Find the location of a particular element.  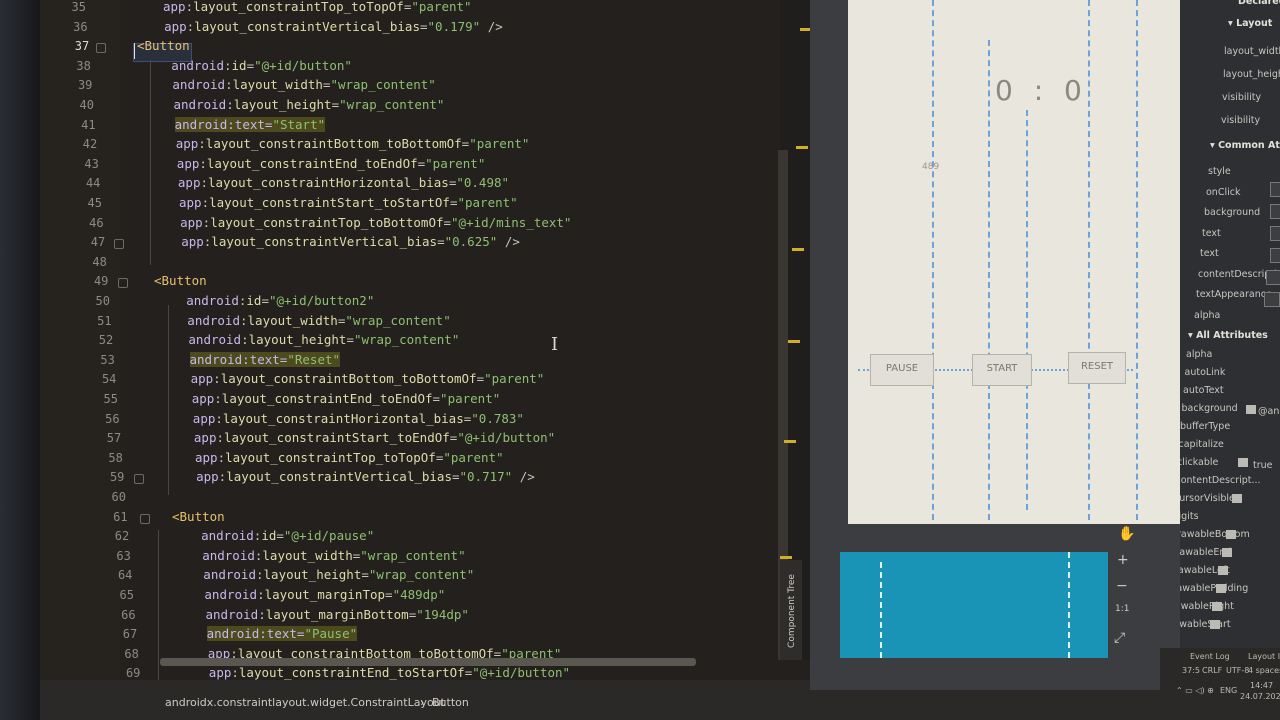

attribute-name: autoLink is located at coordinates (1205, 372).